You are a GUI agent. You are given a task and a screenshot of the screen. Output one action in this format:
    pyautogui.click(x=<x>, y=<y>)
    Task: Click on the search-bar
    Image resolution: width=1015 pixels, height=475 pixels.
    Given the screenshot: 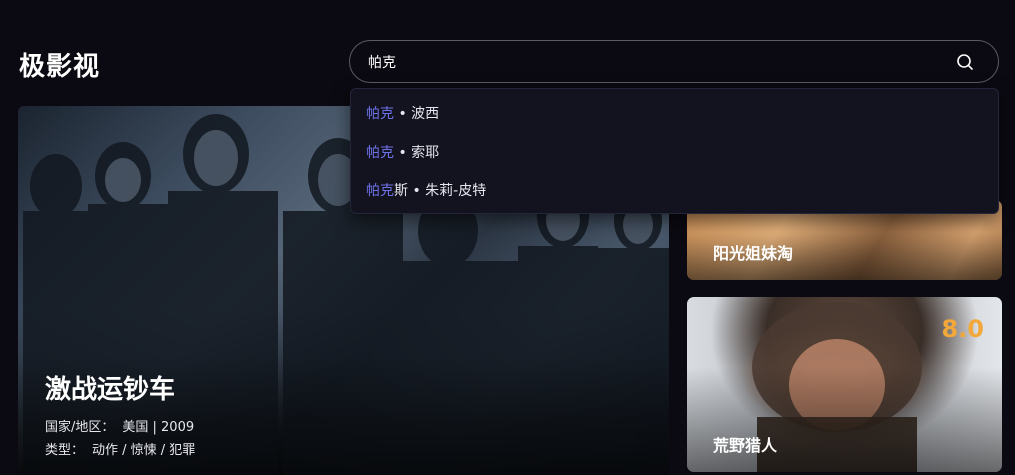 What is the action you would take?
    pyautogui.click(x=674, y=61)
    